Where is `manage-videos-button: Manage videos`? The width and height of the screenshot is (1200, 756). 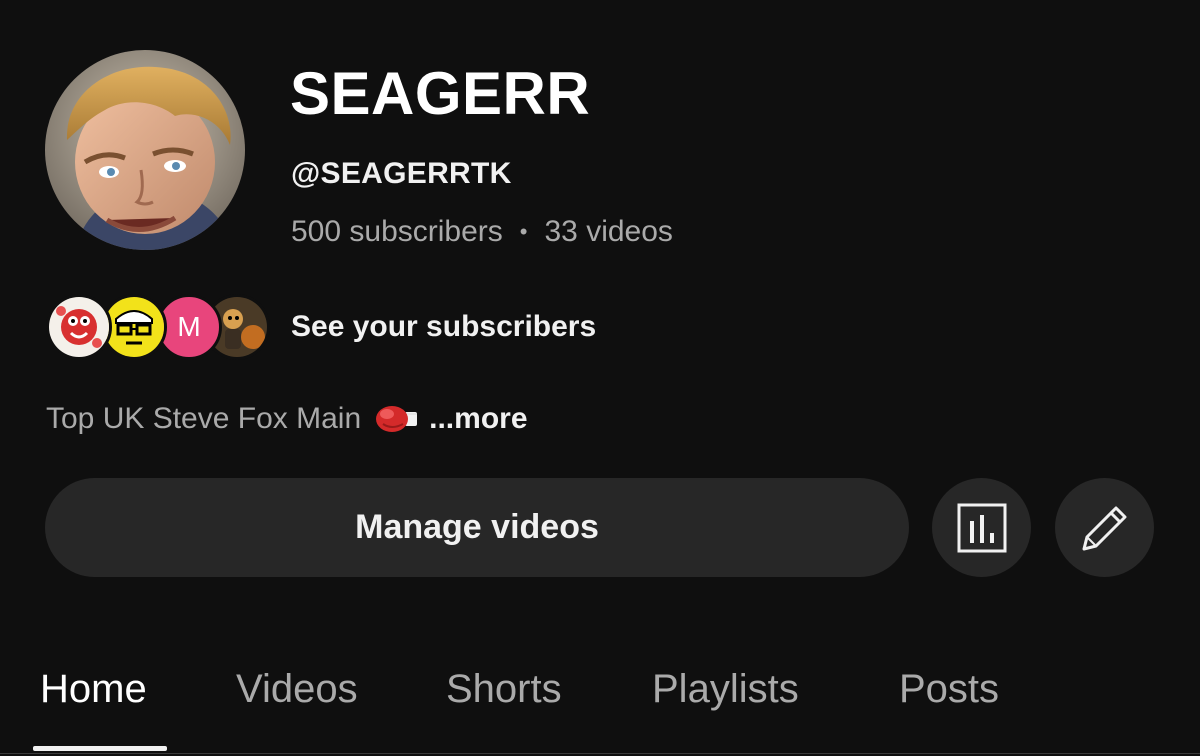 manage-videos-button: Manage videos is located at coordinates (477, 527).